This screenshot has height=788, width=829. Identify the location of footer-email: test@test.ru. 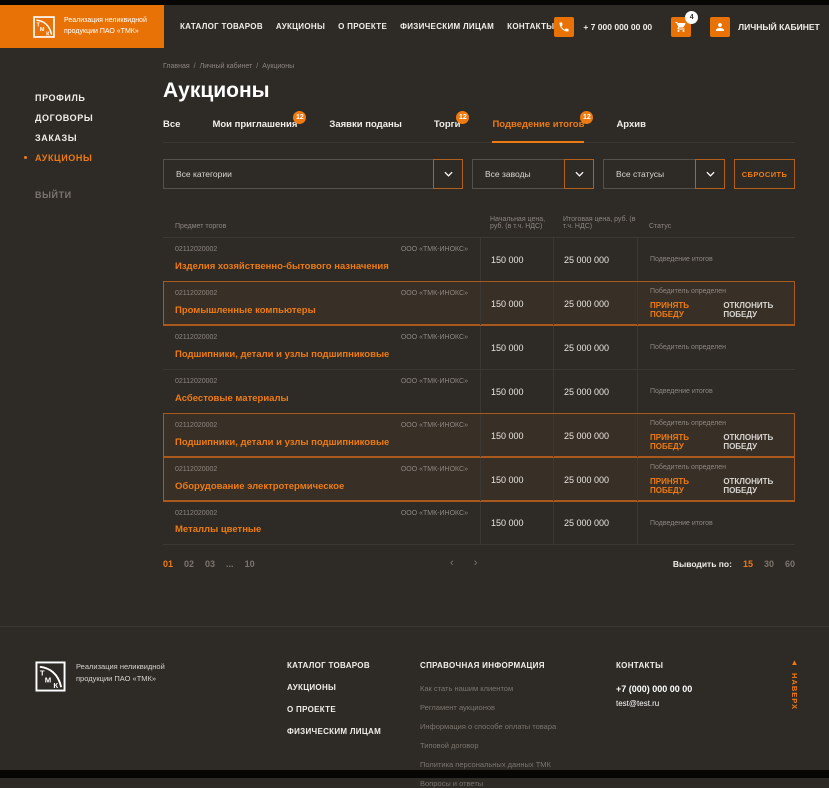
(654, 703).